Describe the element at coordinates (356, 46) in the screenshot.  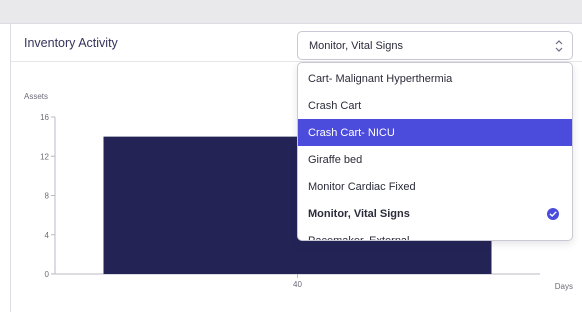
I see `asset-type-select-value: Monitor, Vital Signs` at that location.